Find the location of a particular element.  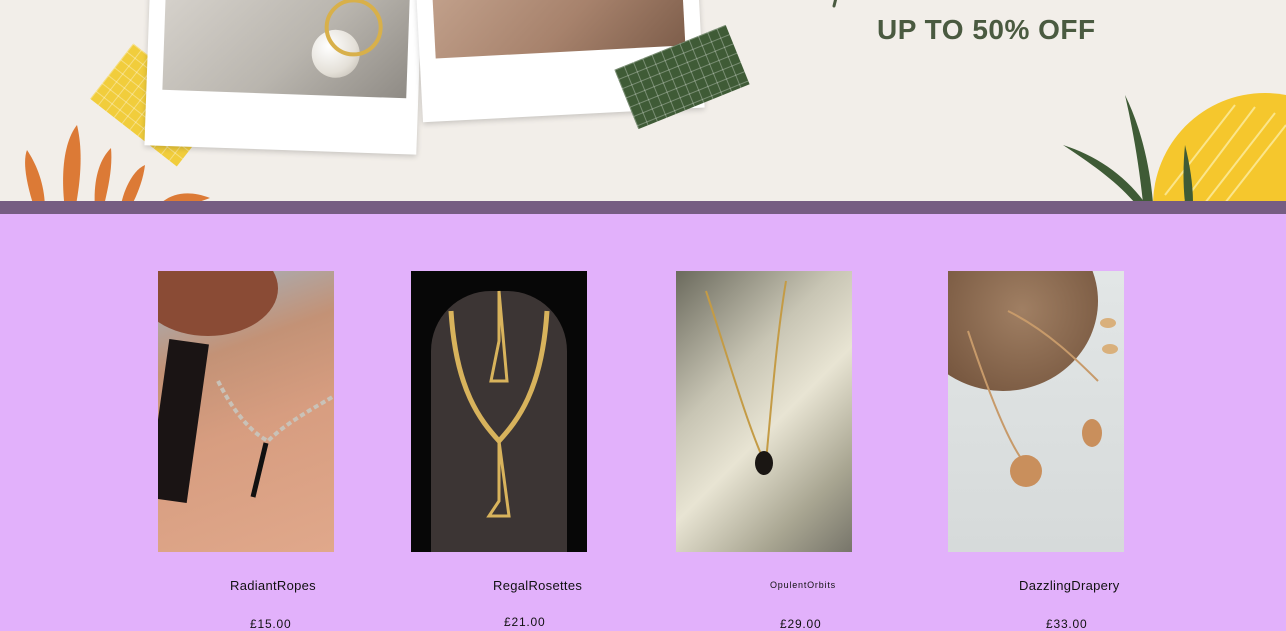

product-price: £15.00 is located at coordinates (271, 624).